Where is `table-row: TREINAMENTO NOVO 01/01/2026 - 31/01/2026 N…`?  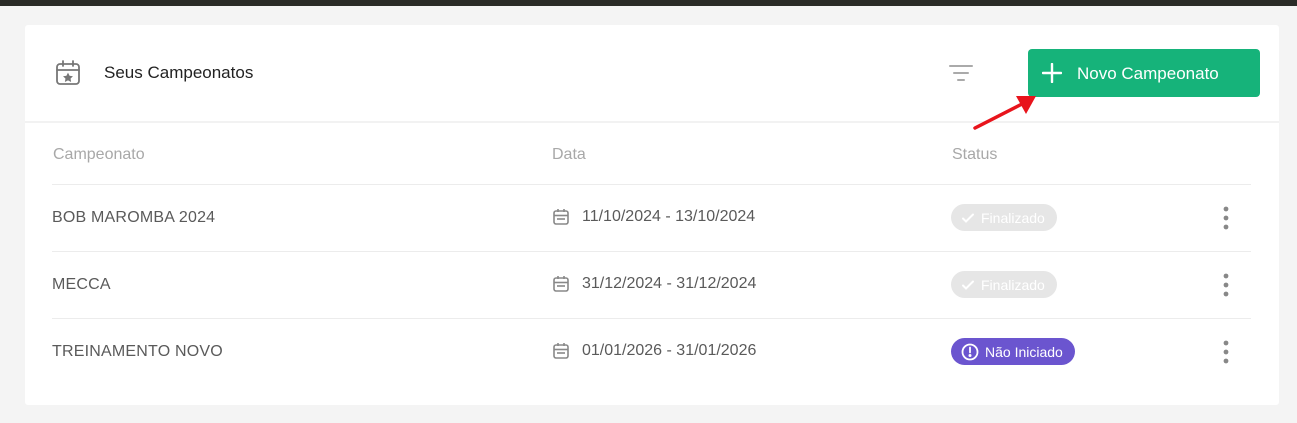
table-row: TREINAMENTO NOVO 01/01/2026 - 31/01/2026 N… is located at coordinates (651, 351).